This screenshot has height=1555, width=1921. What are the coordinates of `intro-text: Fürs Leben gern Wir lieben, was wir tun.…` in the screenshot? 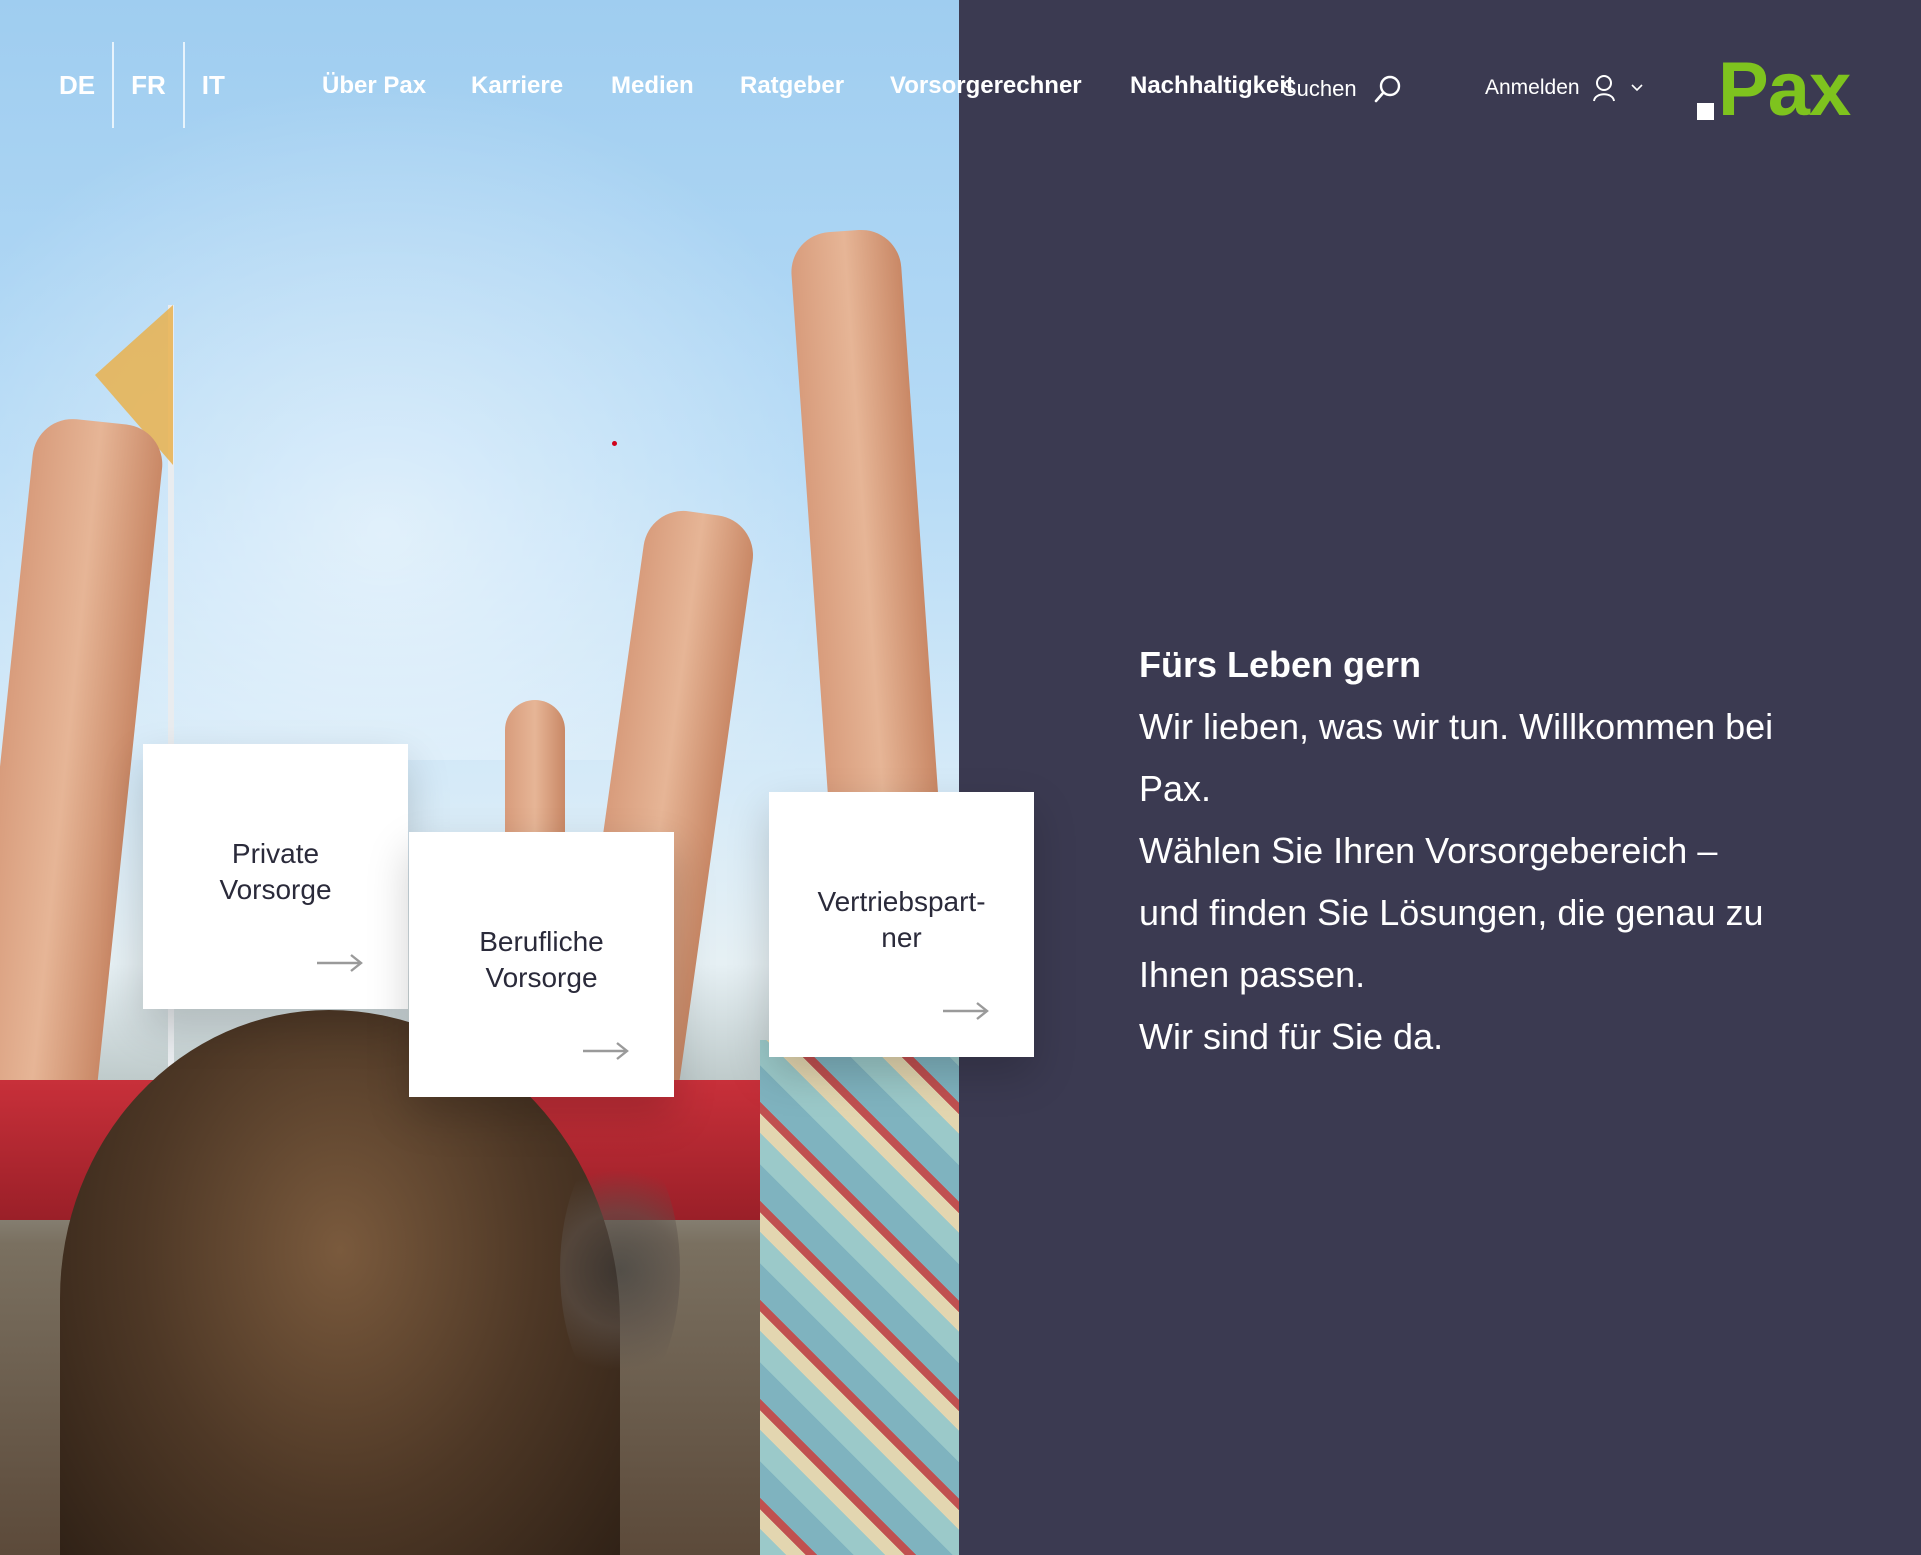 It's located at (1459, 854).